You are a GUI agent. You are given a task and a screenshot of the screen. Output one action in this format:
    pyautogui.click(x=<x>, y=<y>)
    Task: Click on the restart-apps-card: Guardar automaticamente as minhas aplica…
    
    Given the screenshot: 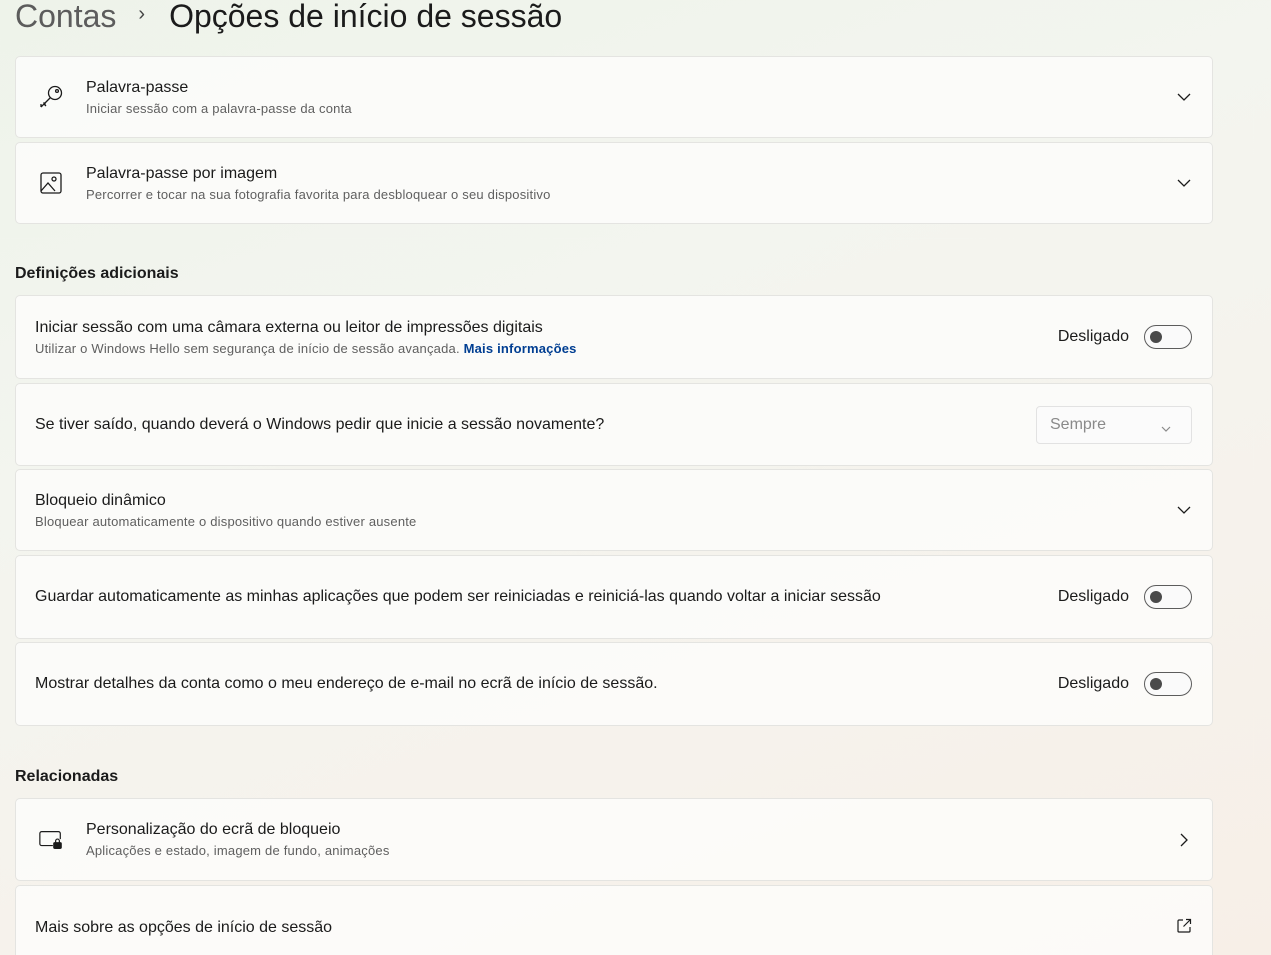 What is the action you would take?
    pyautogui.click(x=614, y=597)
    